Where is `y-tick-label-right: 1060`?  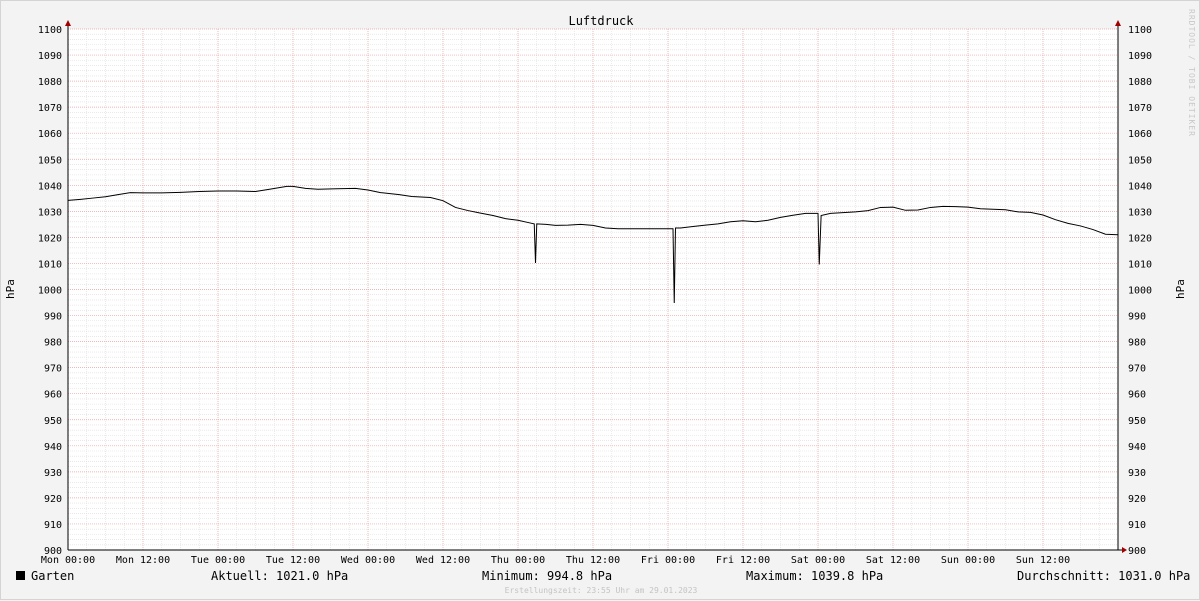 y-tick-label-right: 1060 is located at coordinates (1140, 134).